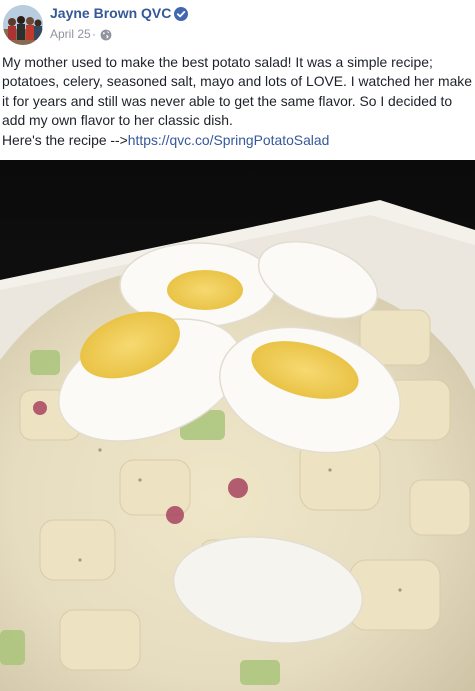  Describe the element at coordinates (237, 25) in the screenshot. I see `post-header: Jayne Brown QVC April 25 ·` at that location.